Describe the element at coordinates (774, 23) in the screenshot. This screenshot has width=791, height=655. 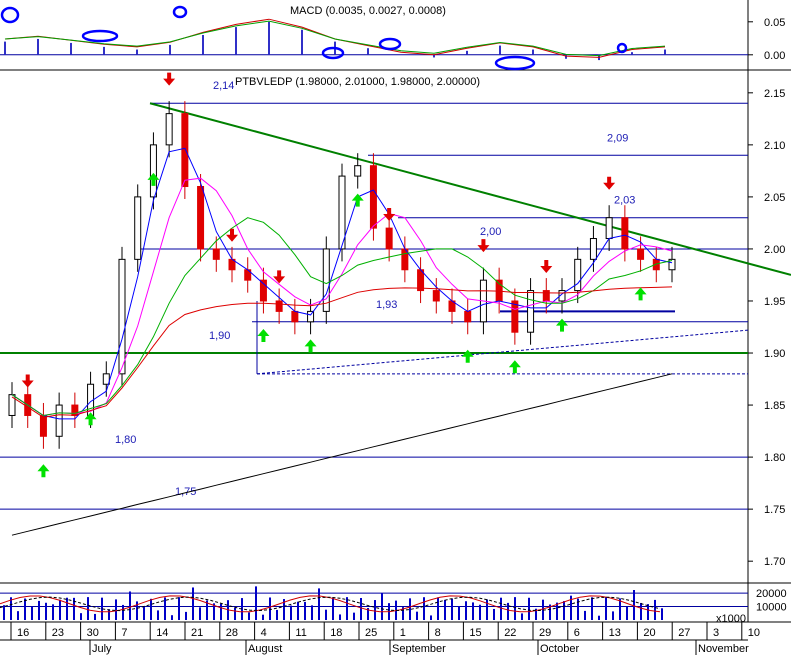
I see `macd-y-tick-label: 0.05` at that location.